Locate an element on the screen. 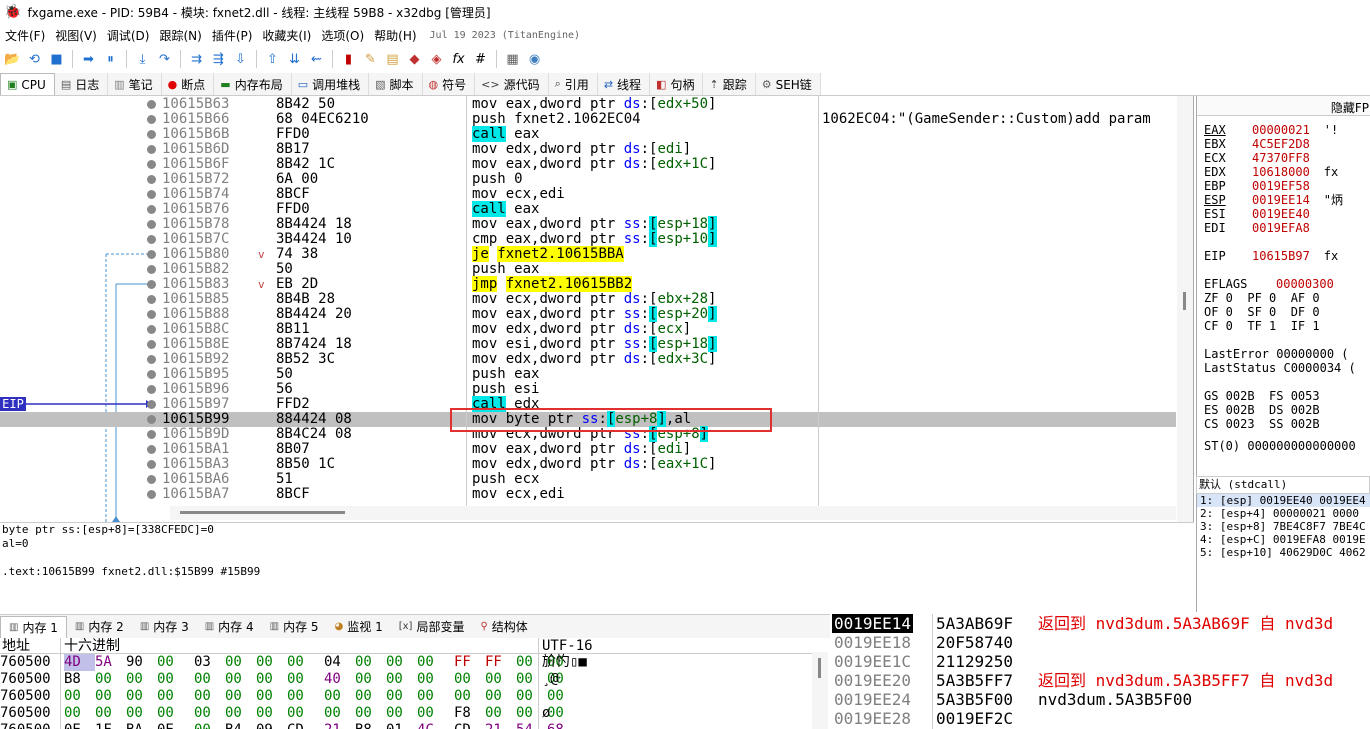  register-ebp: EBP 0019EF58 is located at coordinates (1257, 186).